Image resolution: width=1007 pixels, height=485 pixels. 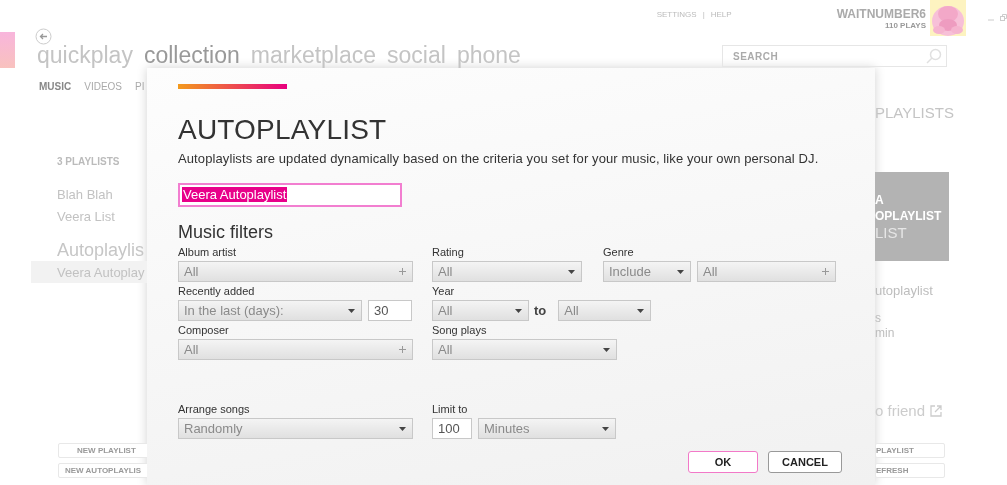 I want to click on tile-title: OPLAYLIST, so click(x=909, y=215).